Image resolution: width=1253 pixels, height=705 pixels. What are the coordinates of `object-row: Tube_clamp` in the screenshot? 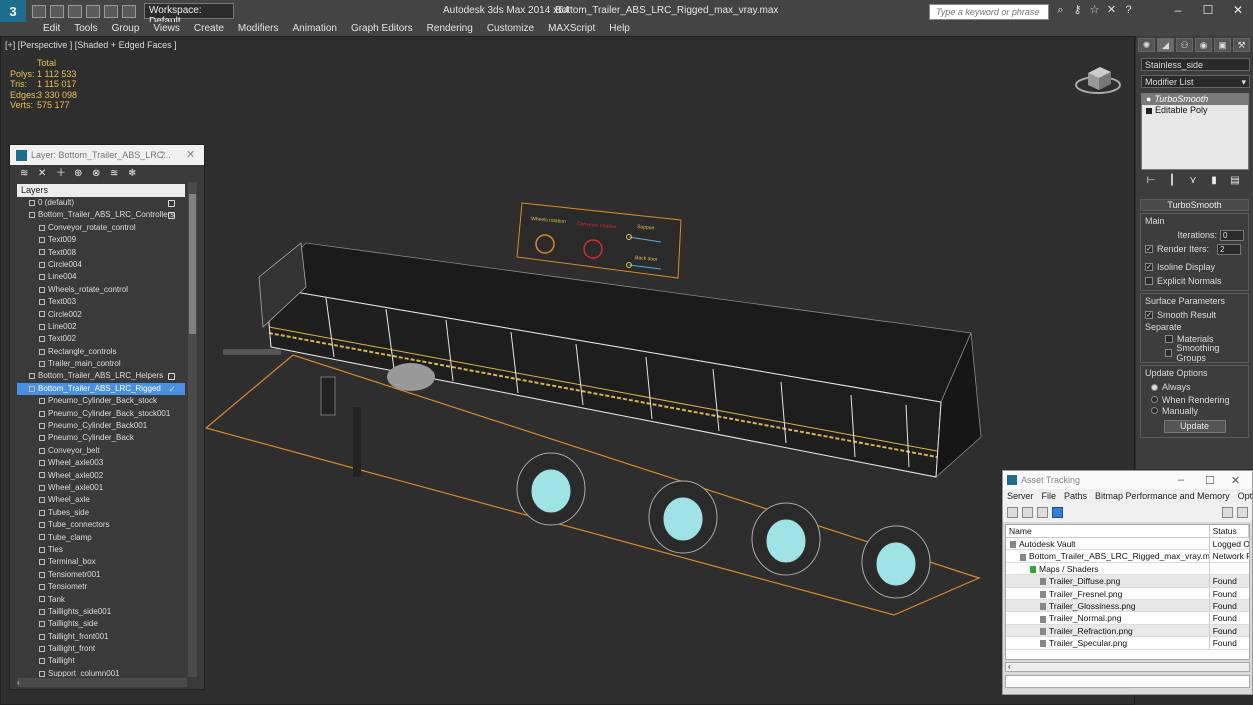 It's located at (101, 538).